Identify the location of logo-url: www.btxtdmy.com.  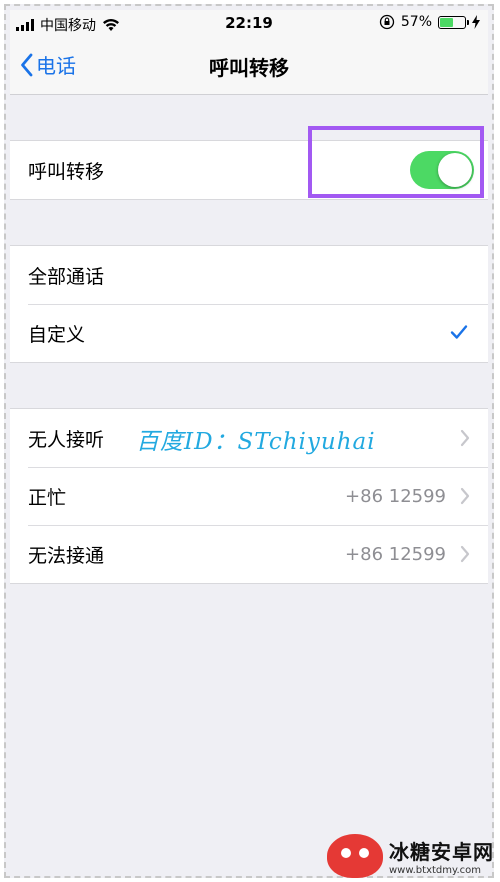
(435, 870).